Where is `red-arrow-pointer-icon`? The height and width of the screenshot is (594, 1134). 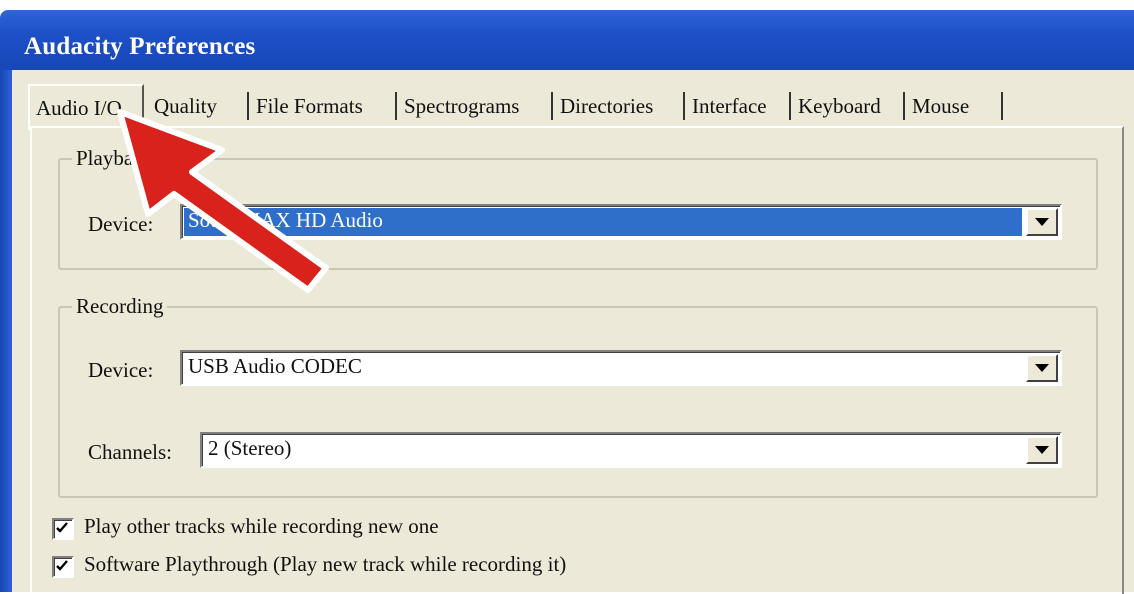 red-arrow-pointer-icon is located at coordinates (223, 201).